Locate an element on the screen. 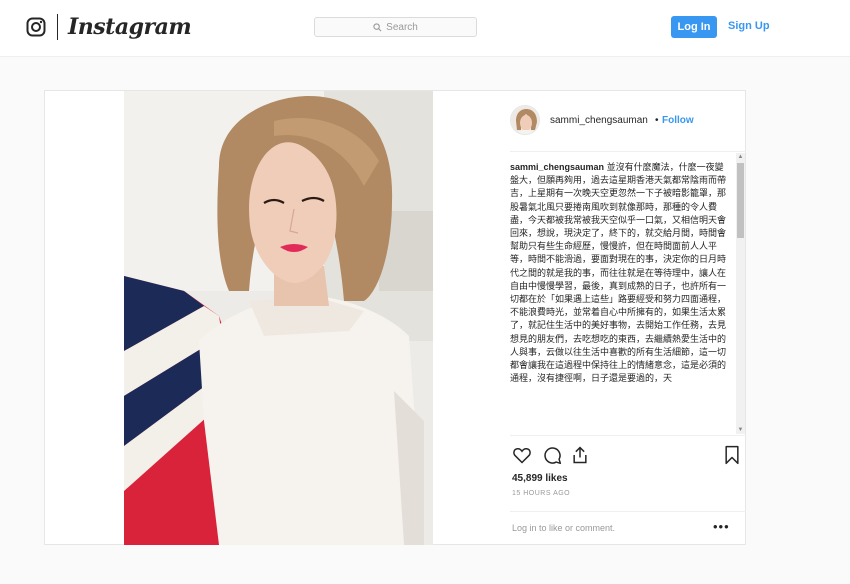 This screenshot has height=584, width=850. follow-button: Follow is located at coordinates (678, 120).